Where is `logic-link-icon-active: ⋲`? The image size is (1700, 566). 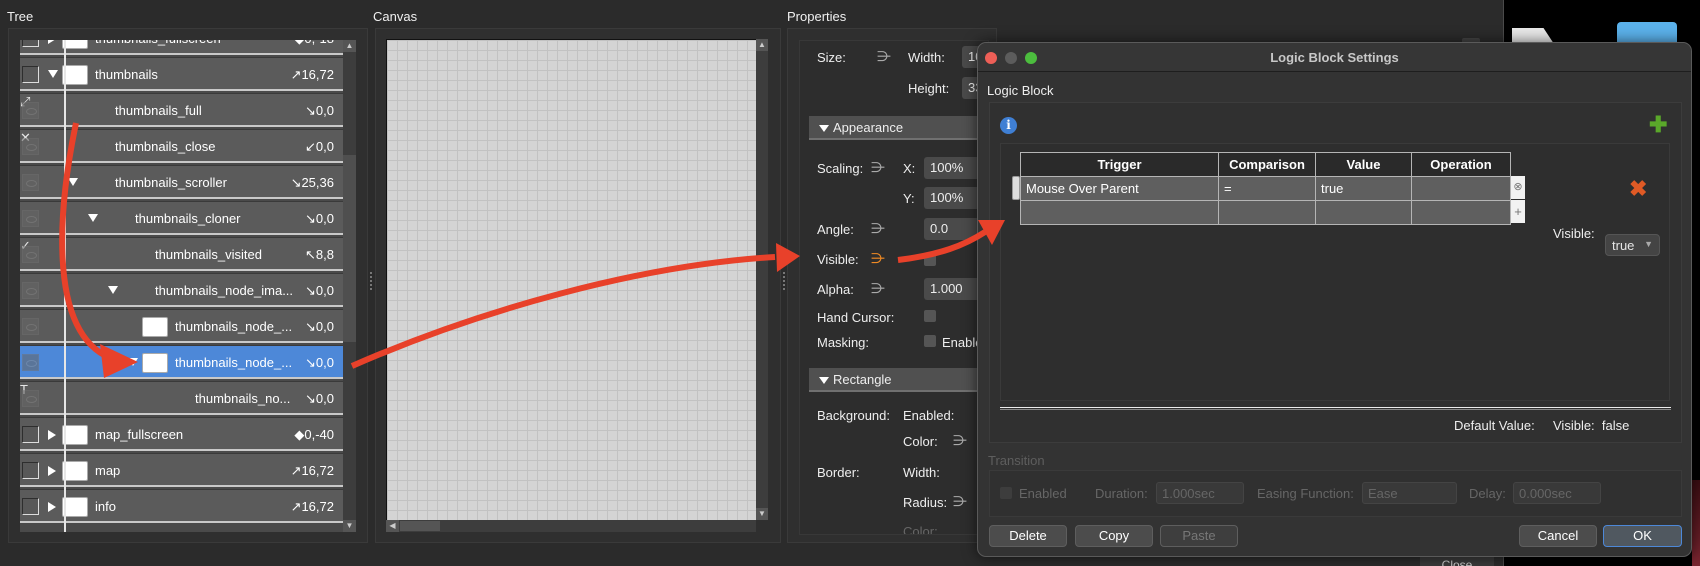 logic-link-icon-active: ⋲ is located at coordinates (878, 258).